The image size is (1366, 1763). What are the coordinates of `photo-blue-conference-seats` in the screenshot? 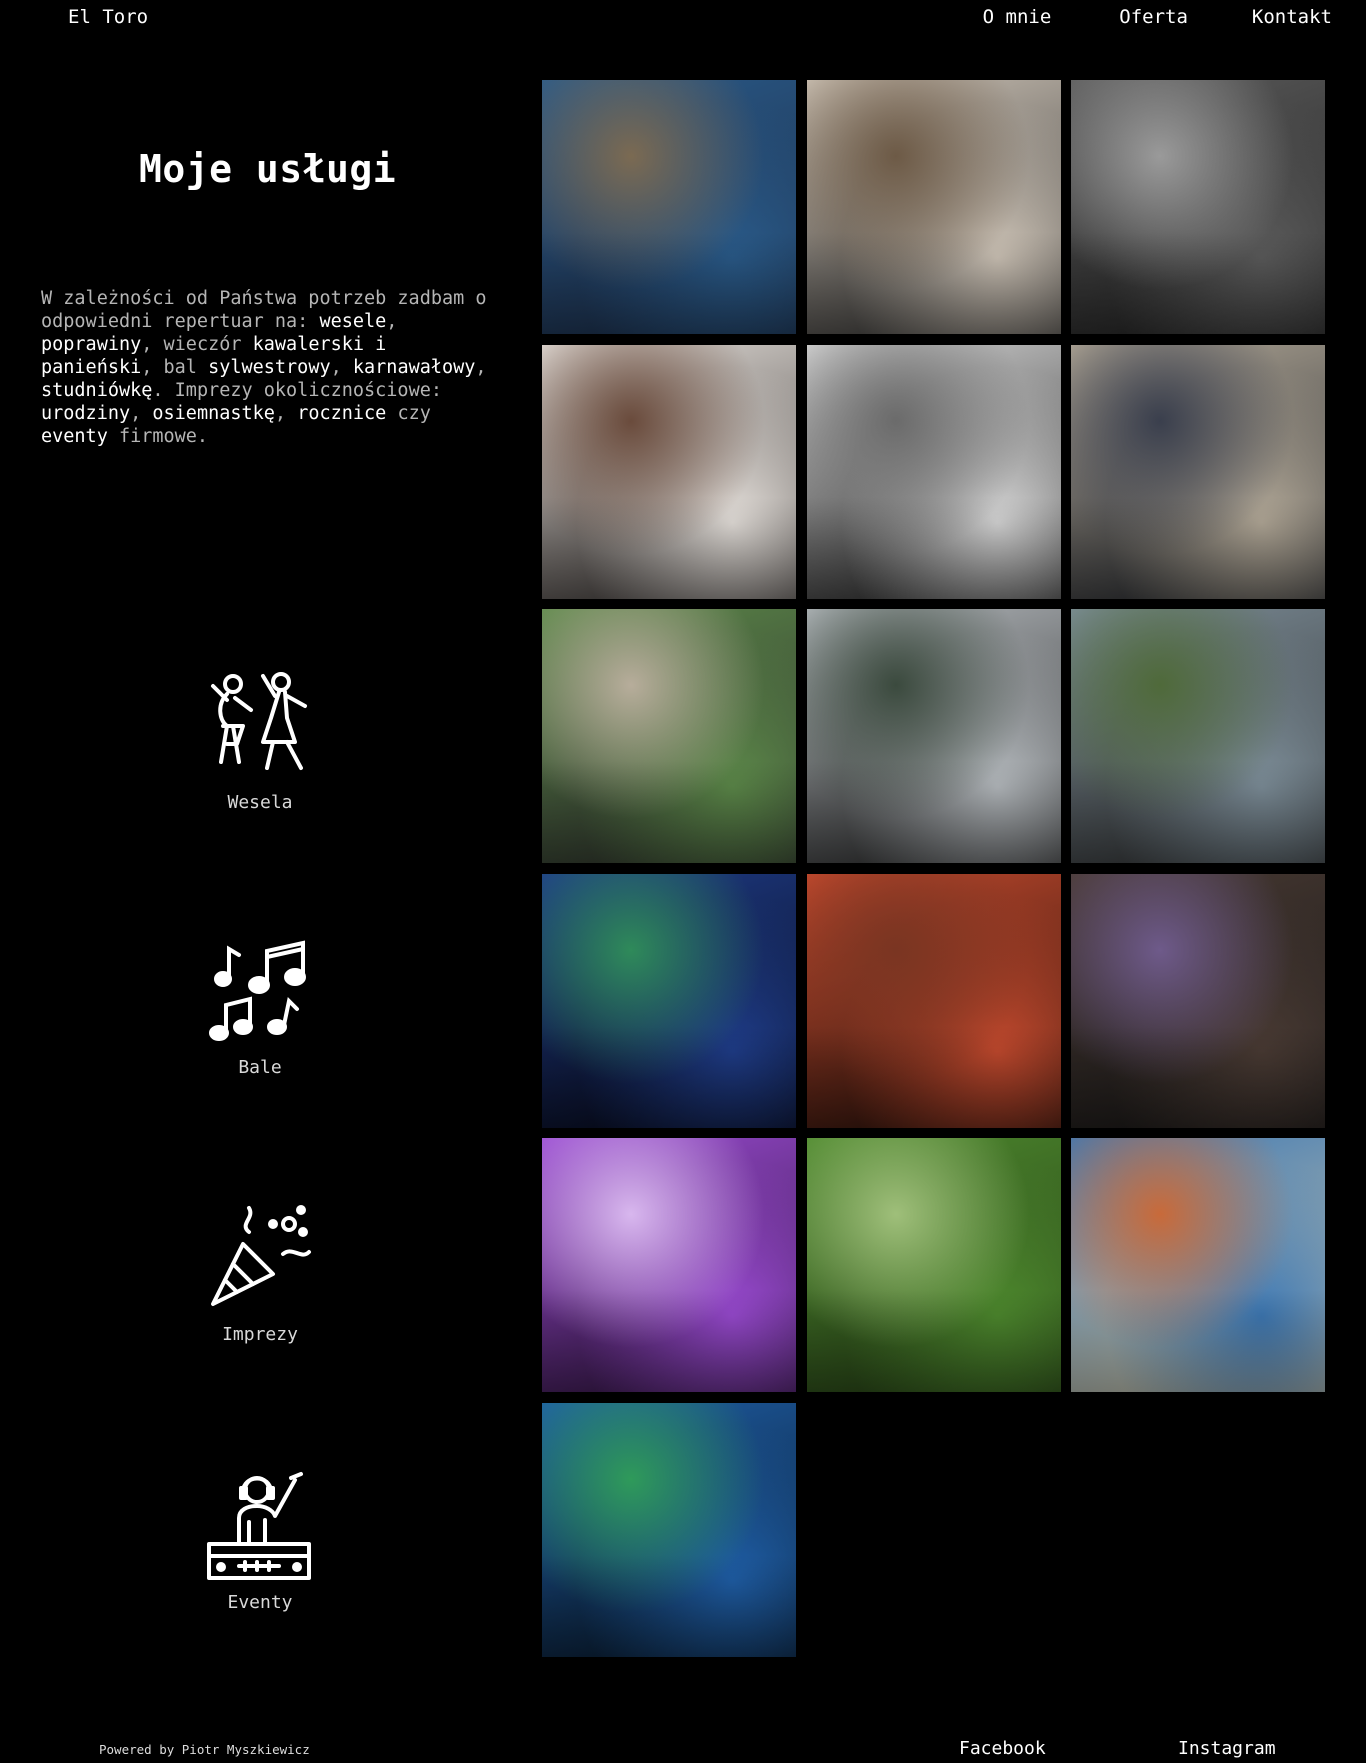 It's located at (669, 1530).